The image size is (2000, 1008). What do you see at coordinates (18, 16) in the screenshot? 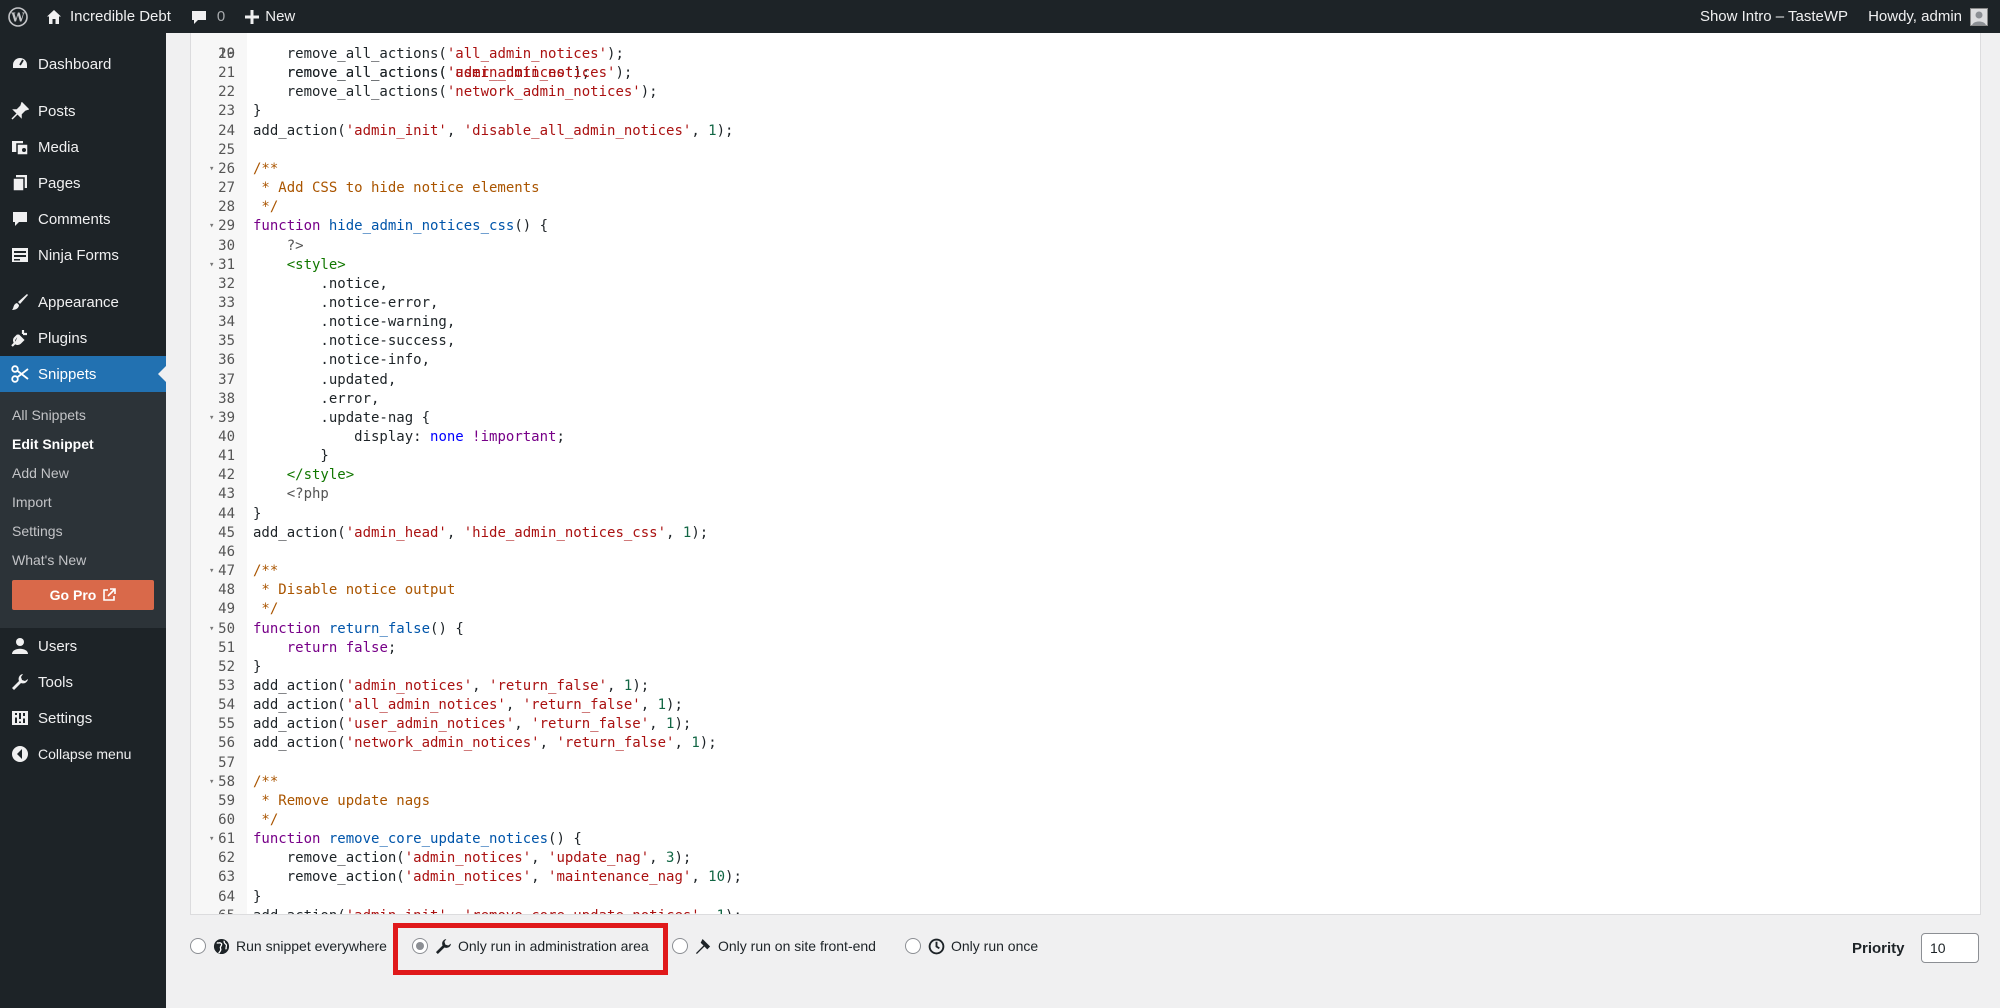
I see `wordpress-logo-icon: W` at bounding box center [18, 16].